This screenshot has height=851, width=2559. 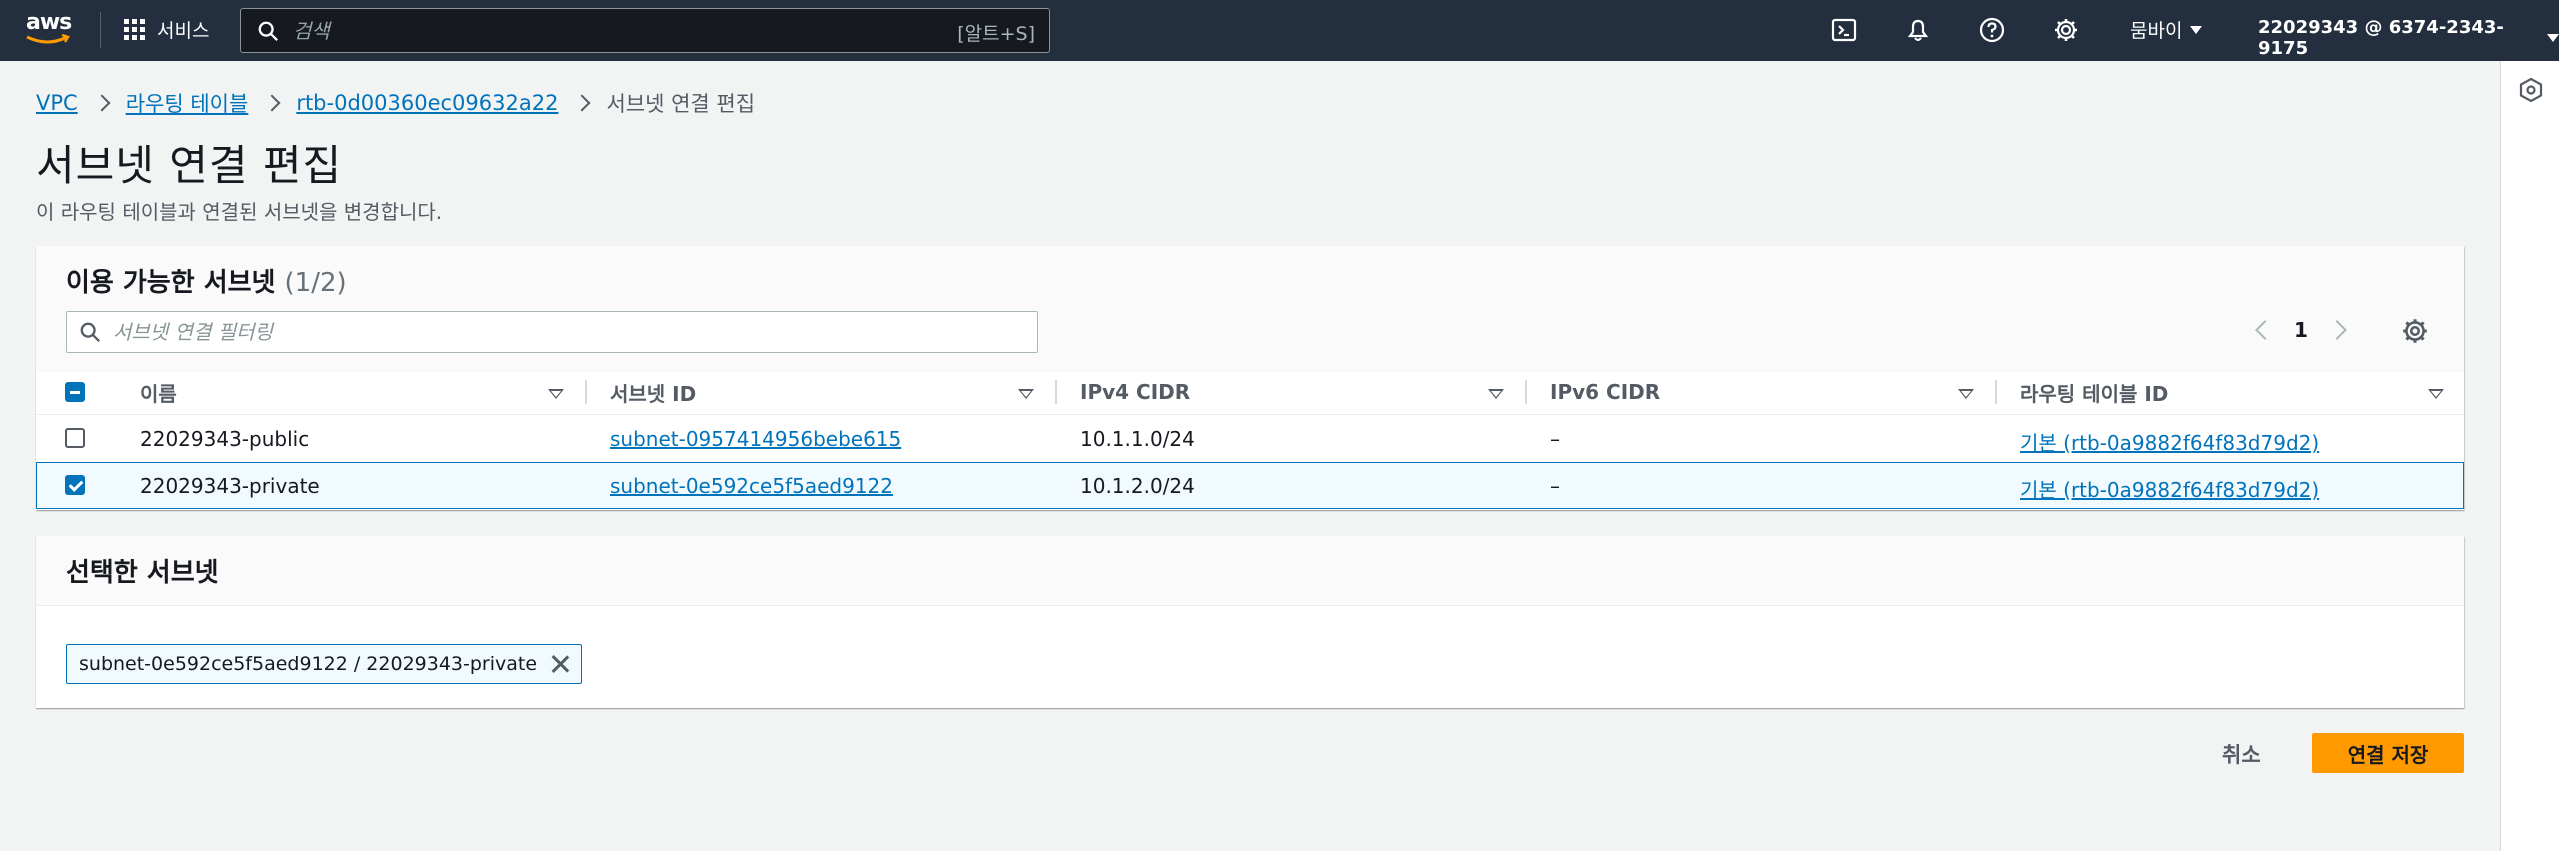 What do you see at coordinates (996, 34) in the screenshot?
I see `search-shortcut-hint: [알트+S]` at bounding box center [996, 34].